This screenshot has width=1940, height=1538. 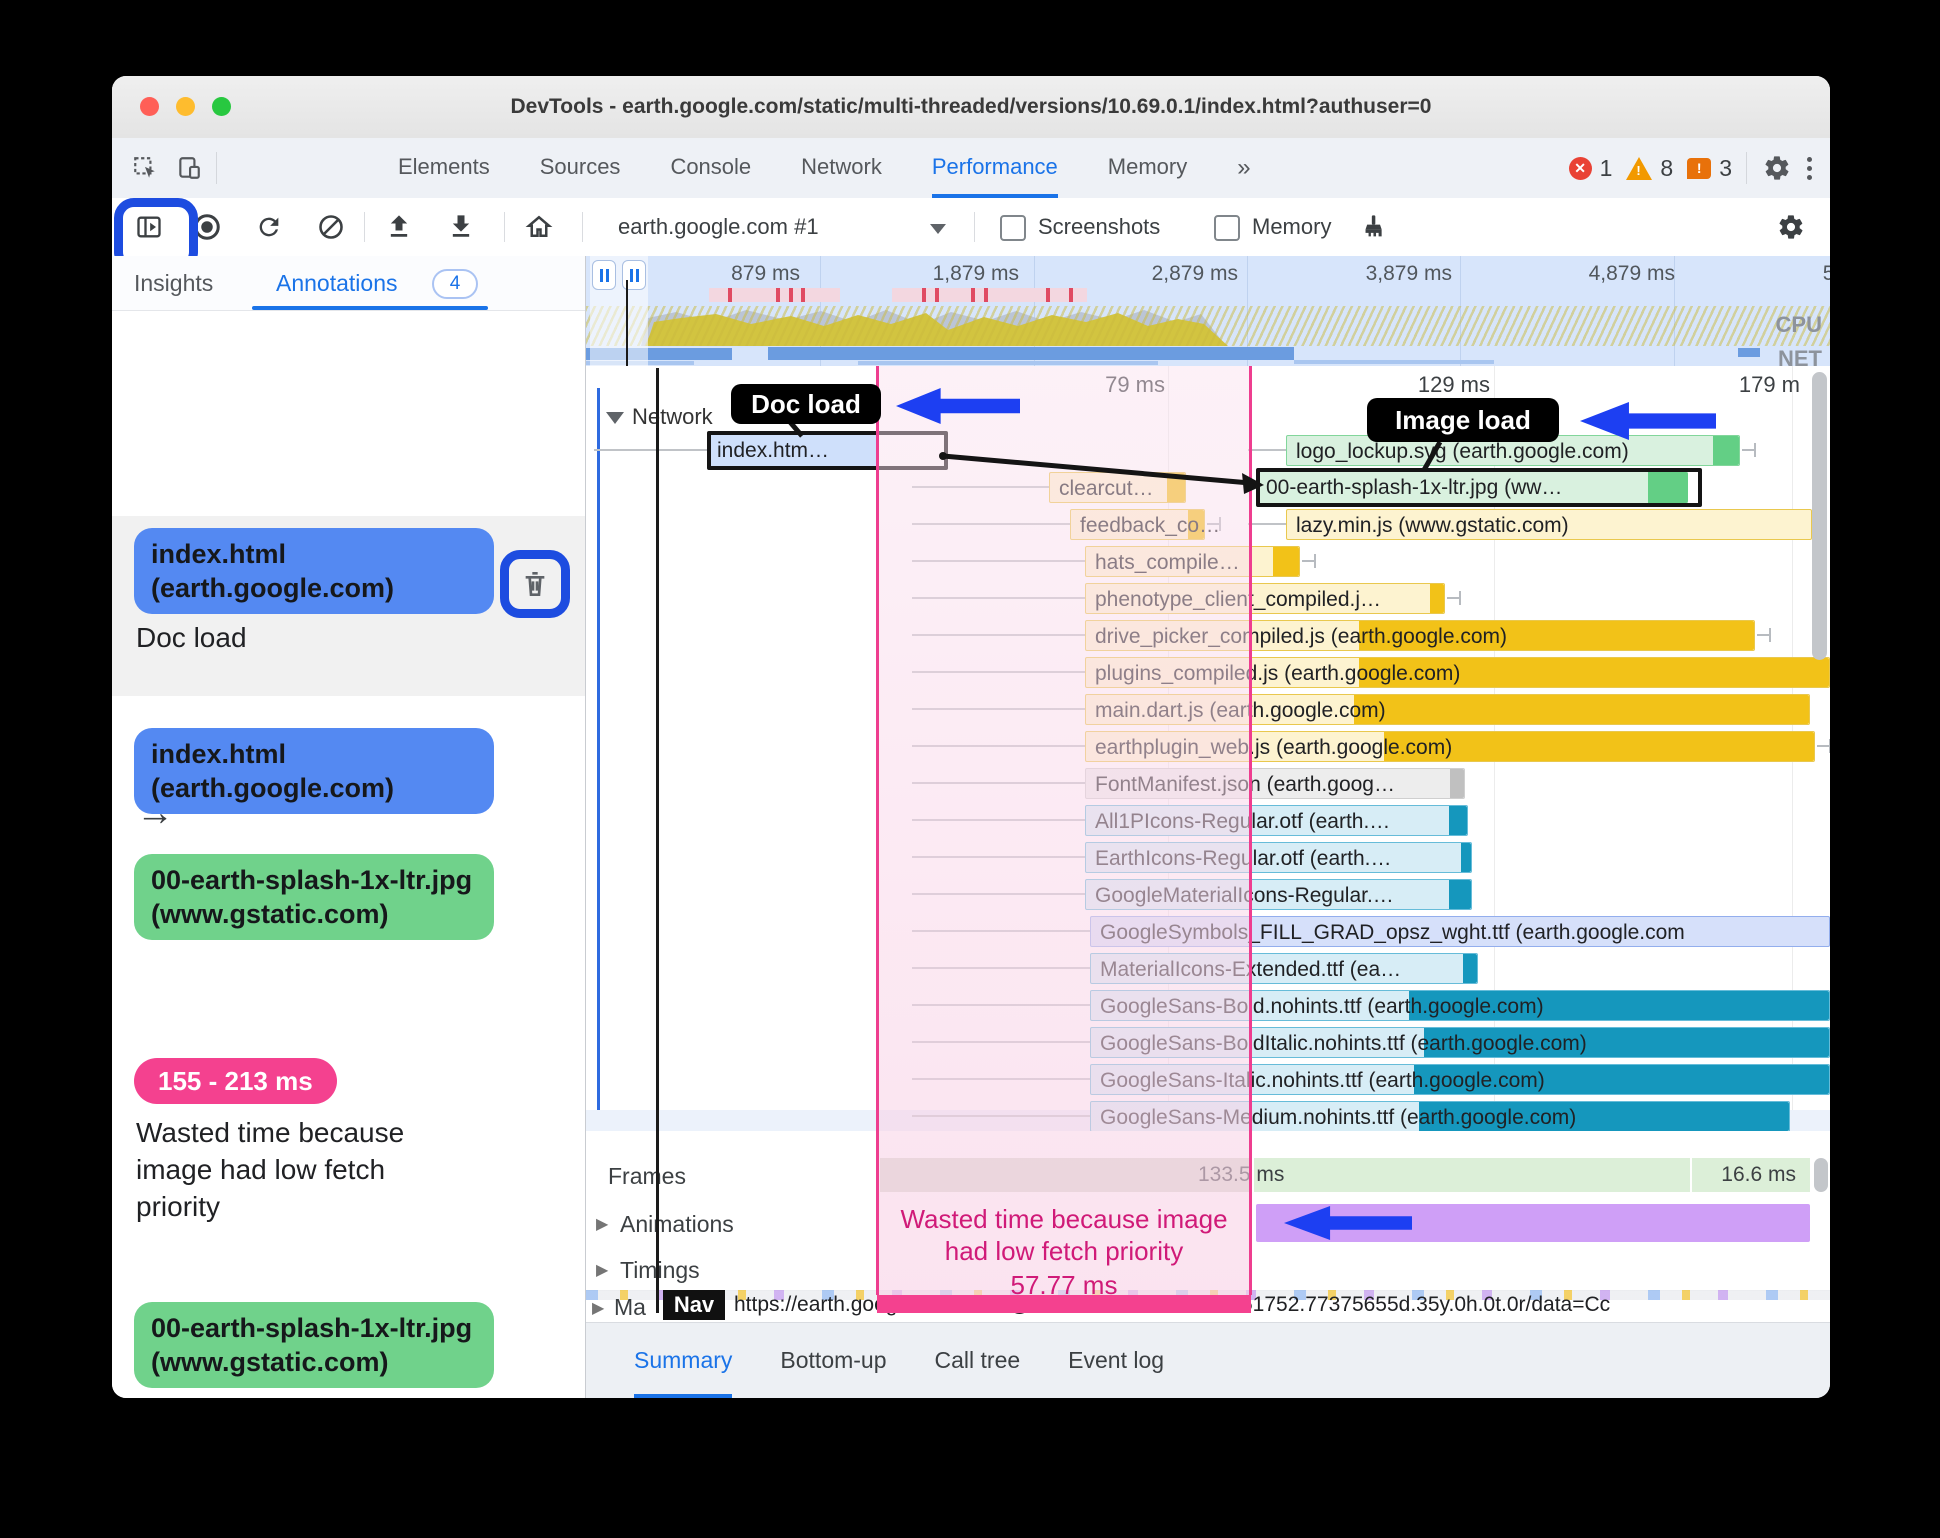 I want to click on capture-settings-gear-icon, so click(x=1791, y=227).